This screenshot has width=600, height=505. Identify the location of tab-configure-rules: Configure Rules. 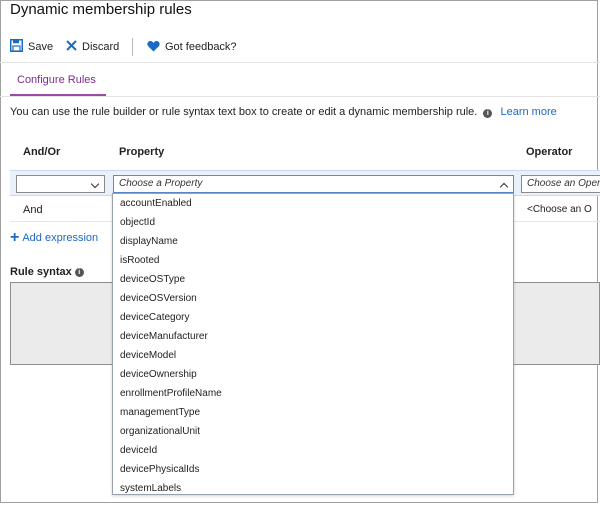
(56, 81).